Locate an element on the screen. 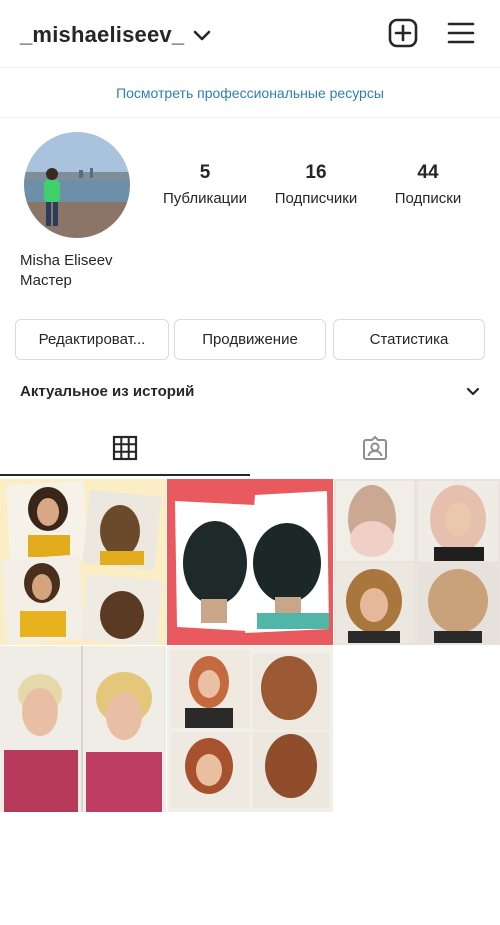  tagged-person-icon is located at coordinates (375, 447).